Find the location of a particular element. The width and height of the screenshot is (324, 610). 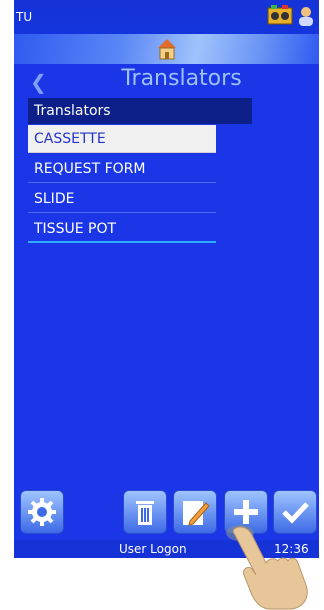

title-bar: ❮ Translators is located at coordinates (166, 80).